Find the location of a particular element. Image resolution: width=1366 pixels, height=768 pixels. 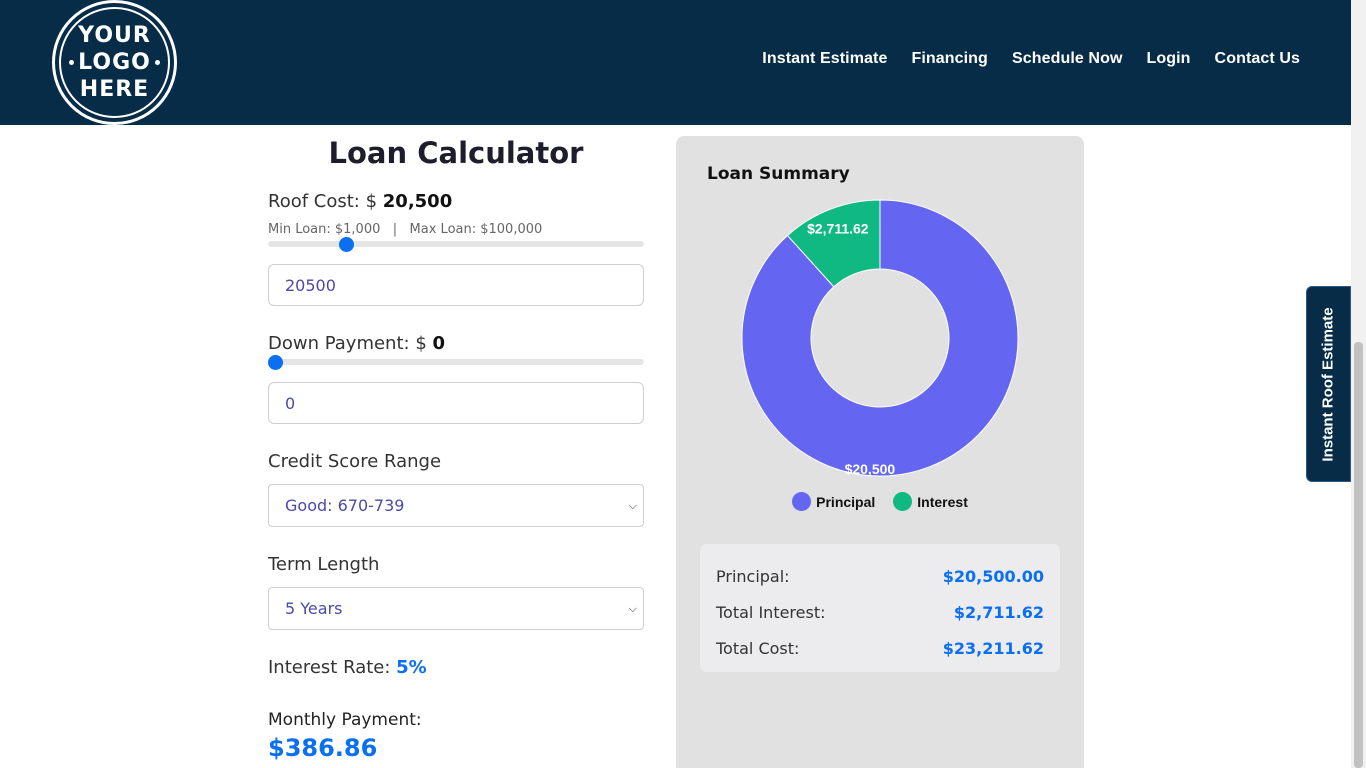

chart-legend: Principal Interest is located at coordinates (880, 501).